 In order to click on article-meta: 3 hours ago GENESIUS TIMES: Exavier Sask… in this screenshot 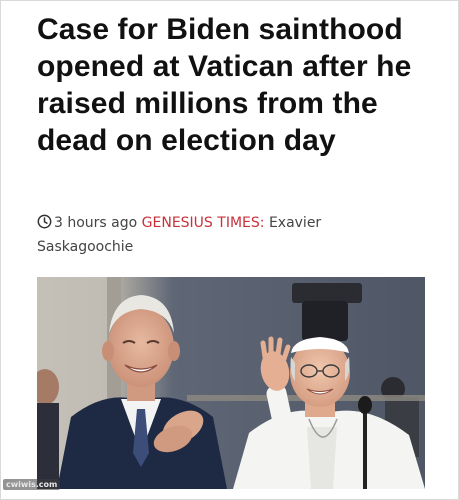, I will do `click(227, 235)`.